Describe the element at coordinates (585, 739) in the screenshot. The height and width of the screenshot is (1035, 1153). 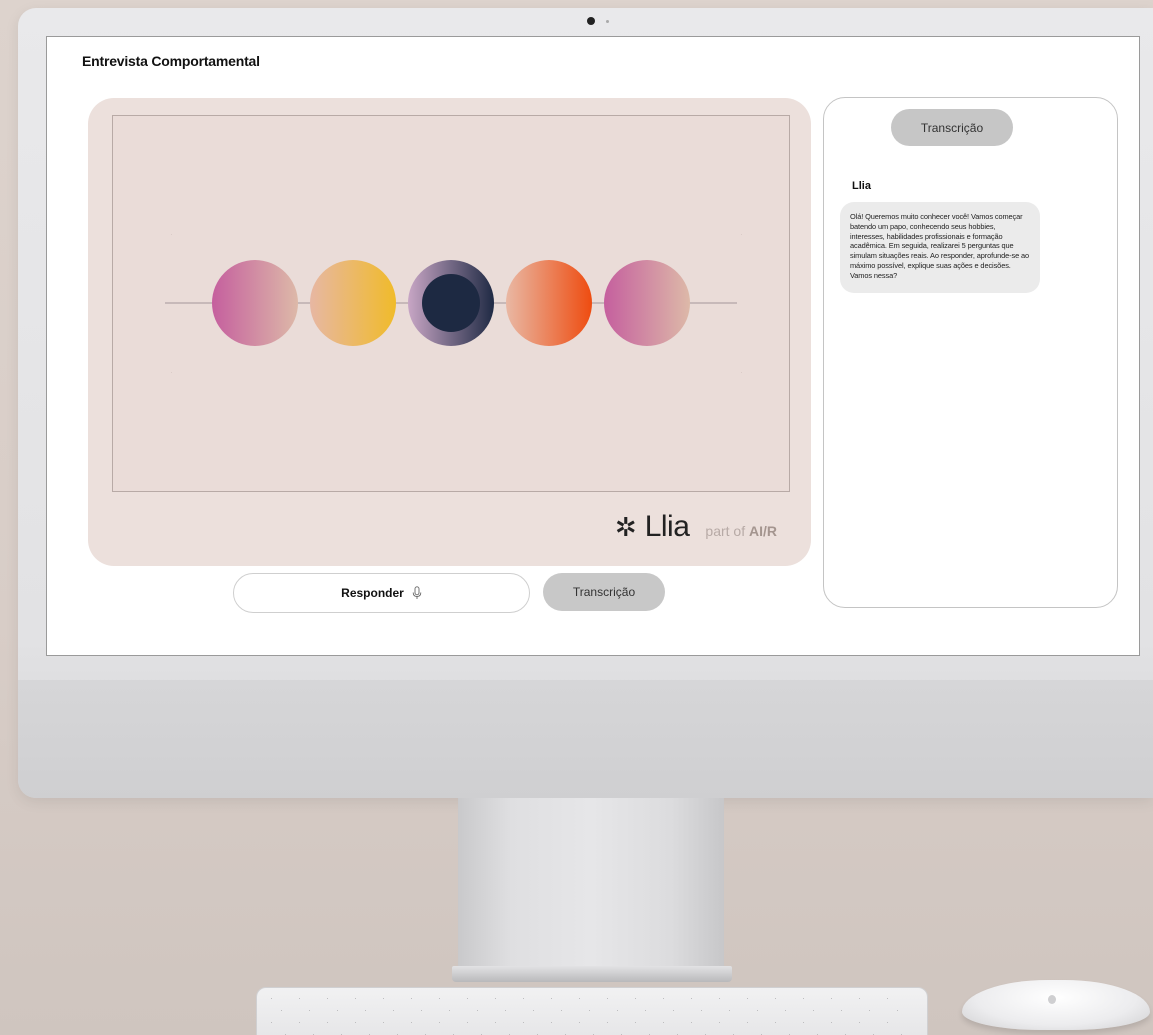
I see `monitor-chin` at that location.